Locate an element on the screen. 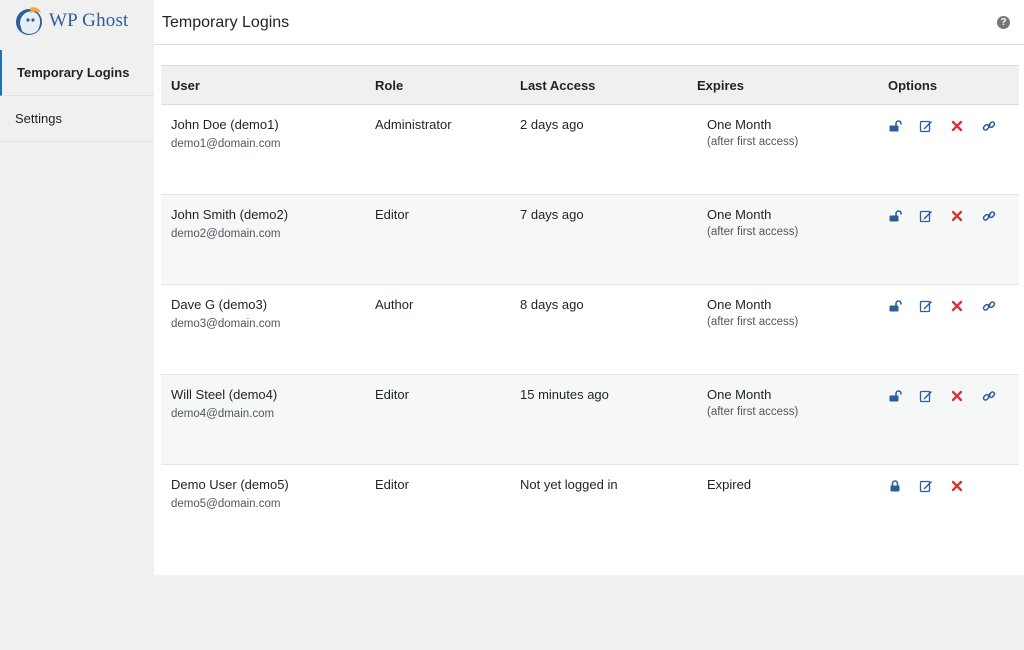  last-access: 8 days ago is located at coordinates (552, 304).